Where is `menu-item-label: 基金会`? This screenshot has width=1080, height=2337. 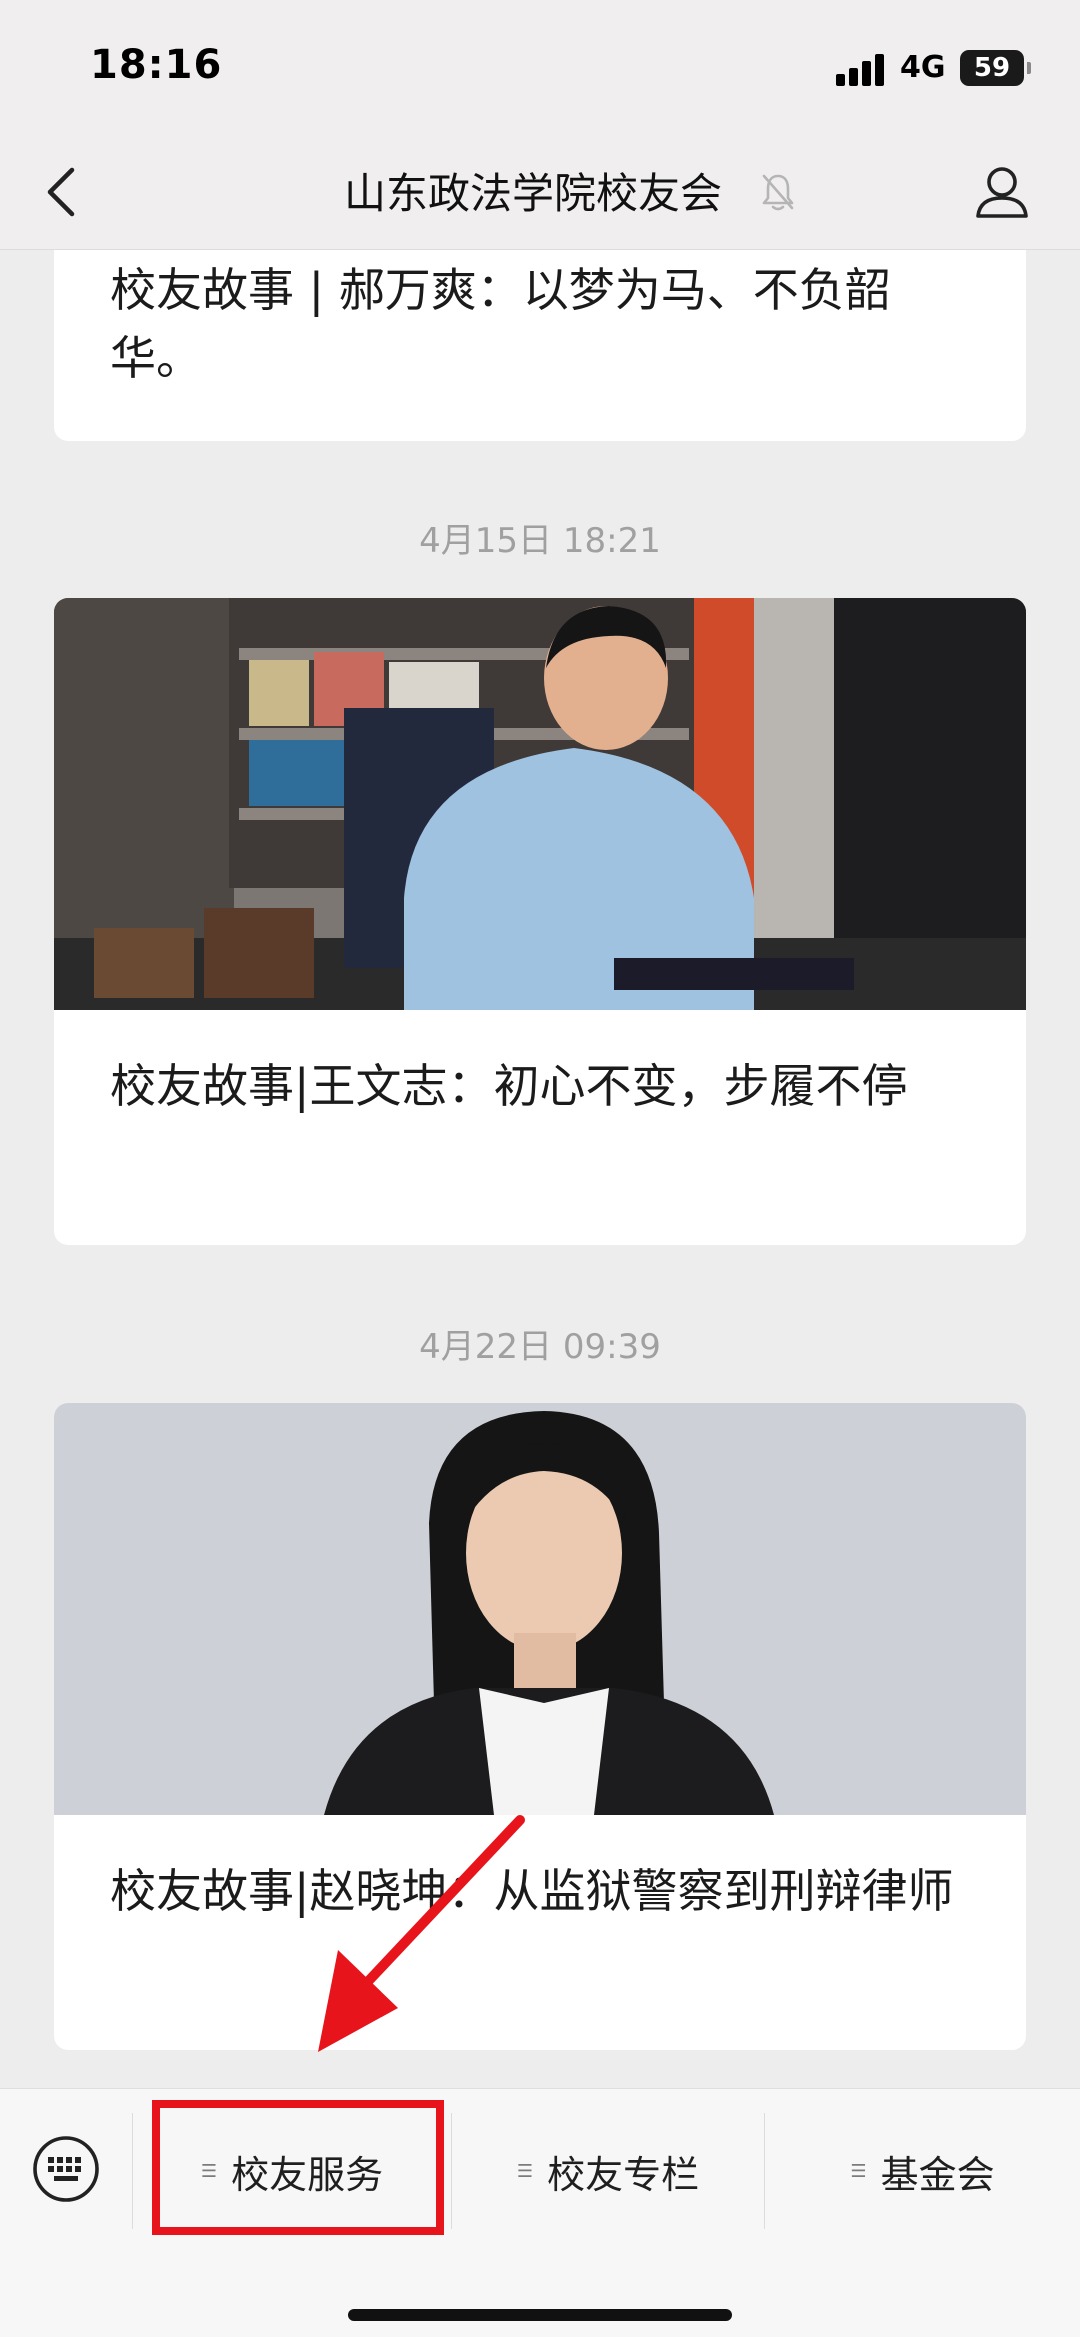 menu-item-label: 基金会 is located at coordinates (937, 2174).